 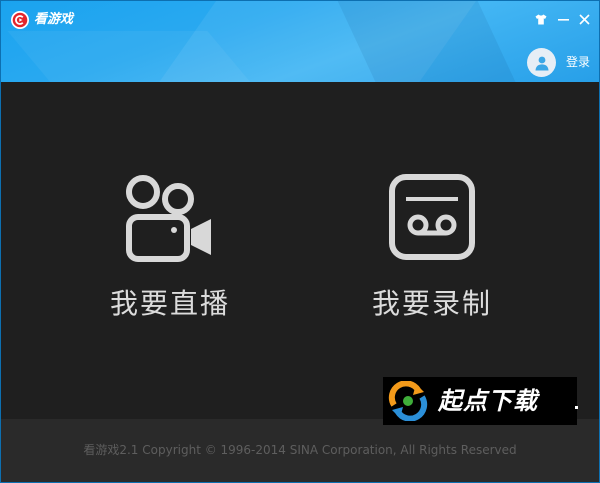 I want to click on live-stream-label: 我要直播, so click(x=169, y=303).